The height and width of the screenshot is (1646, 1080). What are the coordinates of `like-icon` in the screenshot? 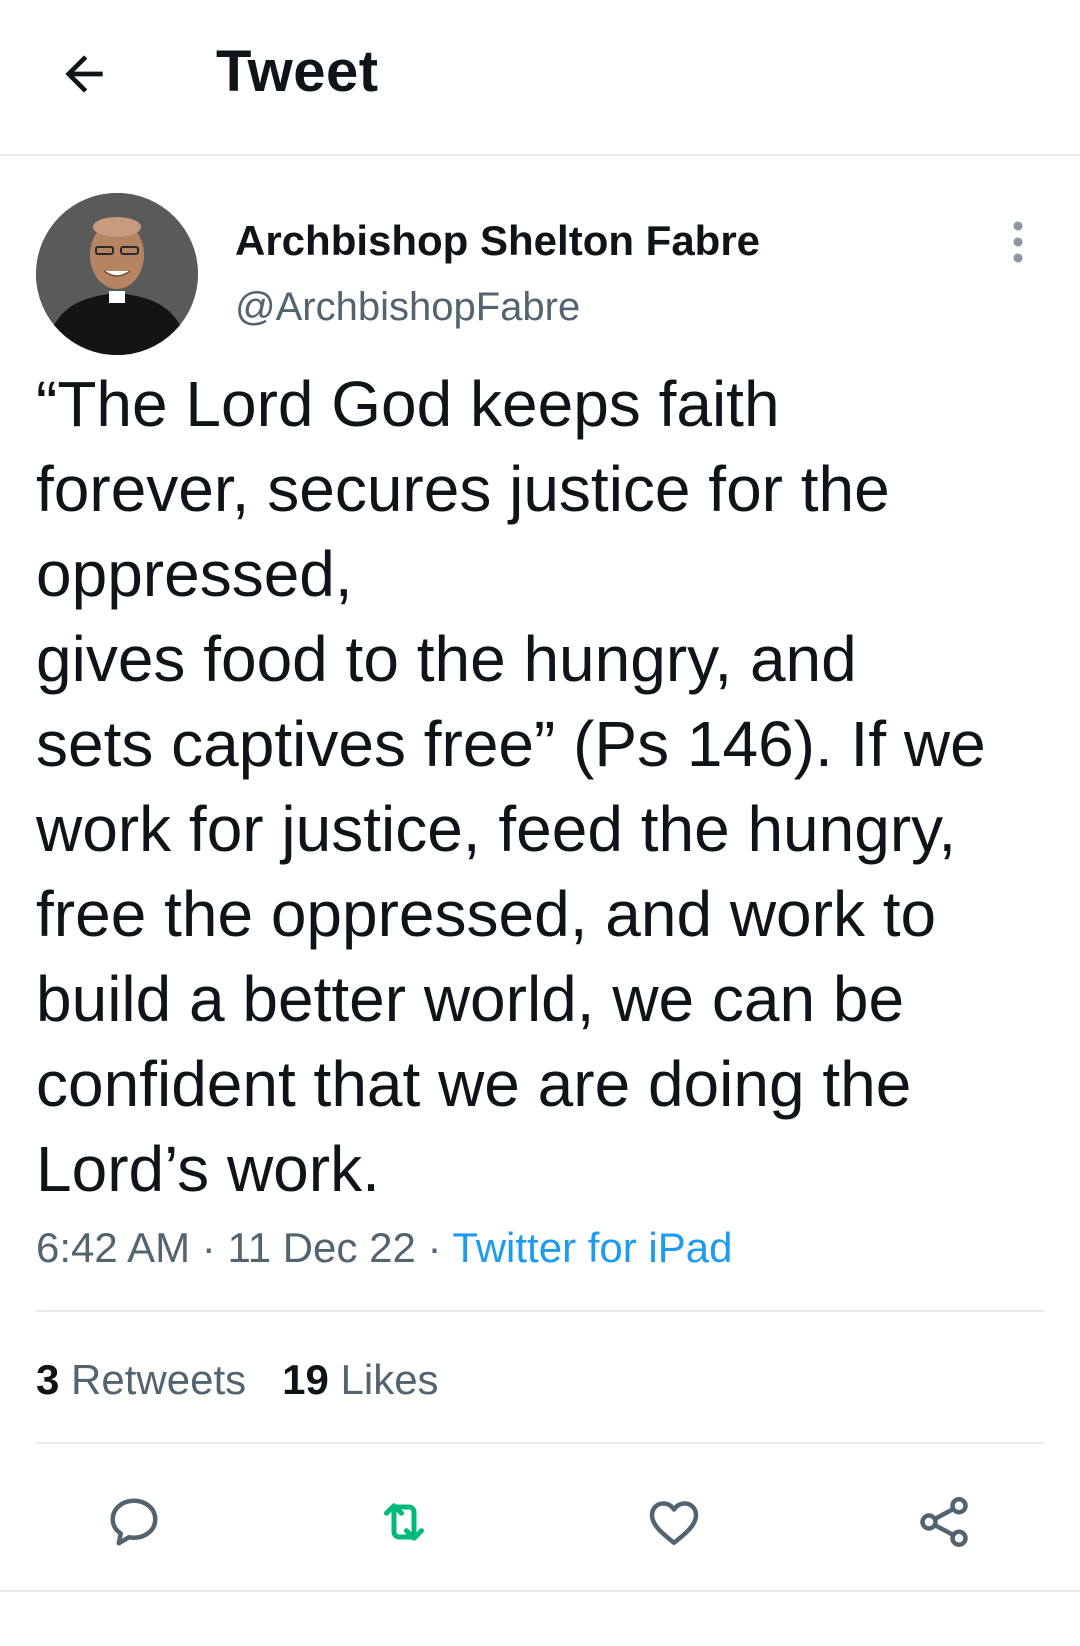 It's located at (674, 1523).